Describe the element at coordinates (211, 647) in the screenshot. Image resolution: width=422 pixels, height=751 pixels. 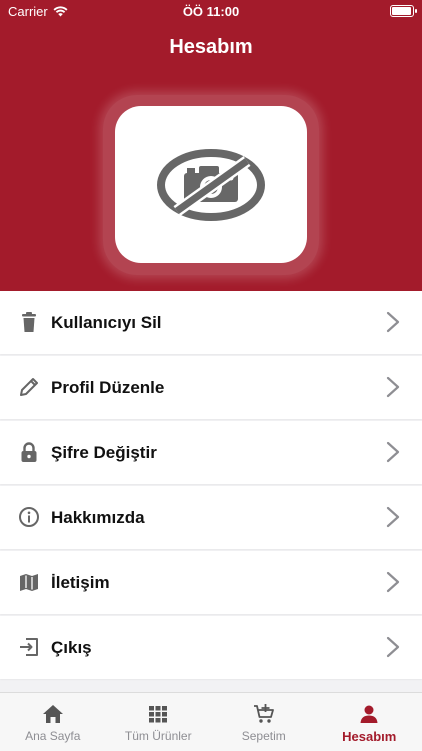
I see `menu-item-logout: Çıkış` at that location.